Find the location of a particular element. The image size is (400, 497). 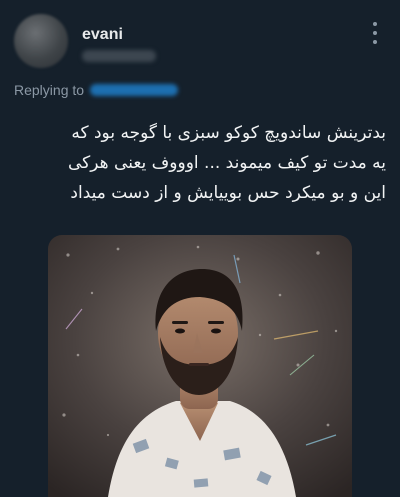

replying-to: Replying to is located at coordinates (96, 90).